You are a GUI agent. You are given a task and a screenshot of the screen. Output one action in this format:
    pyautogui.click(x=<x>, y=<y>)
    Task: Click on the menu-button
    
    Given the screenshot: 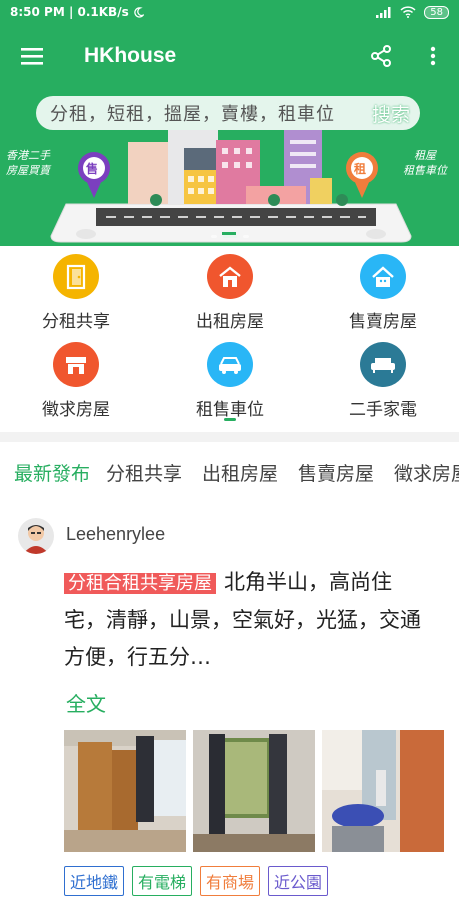 What is the action you would take?
    pyautogui.click(x=32, y=56)
    